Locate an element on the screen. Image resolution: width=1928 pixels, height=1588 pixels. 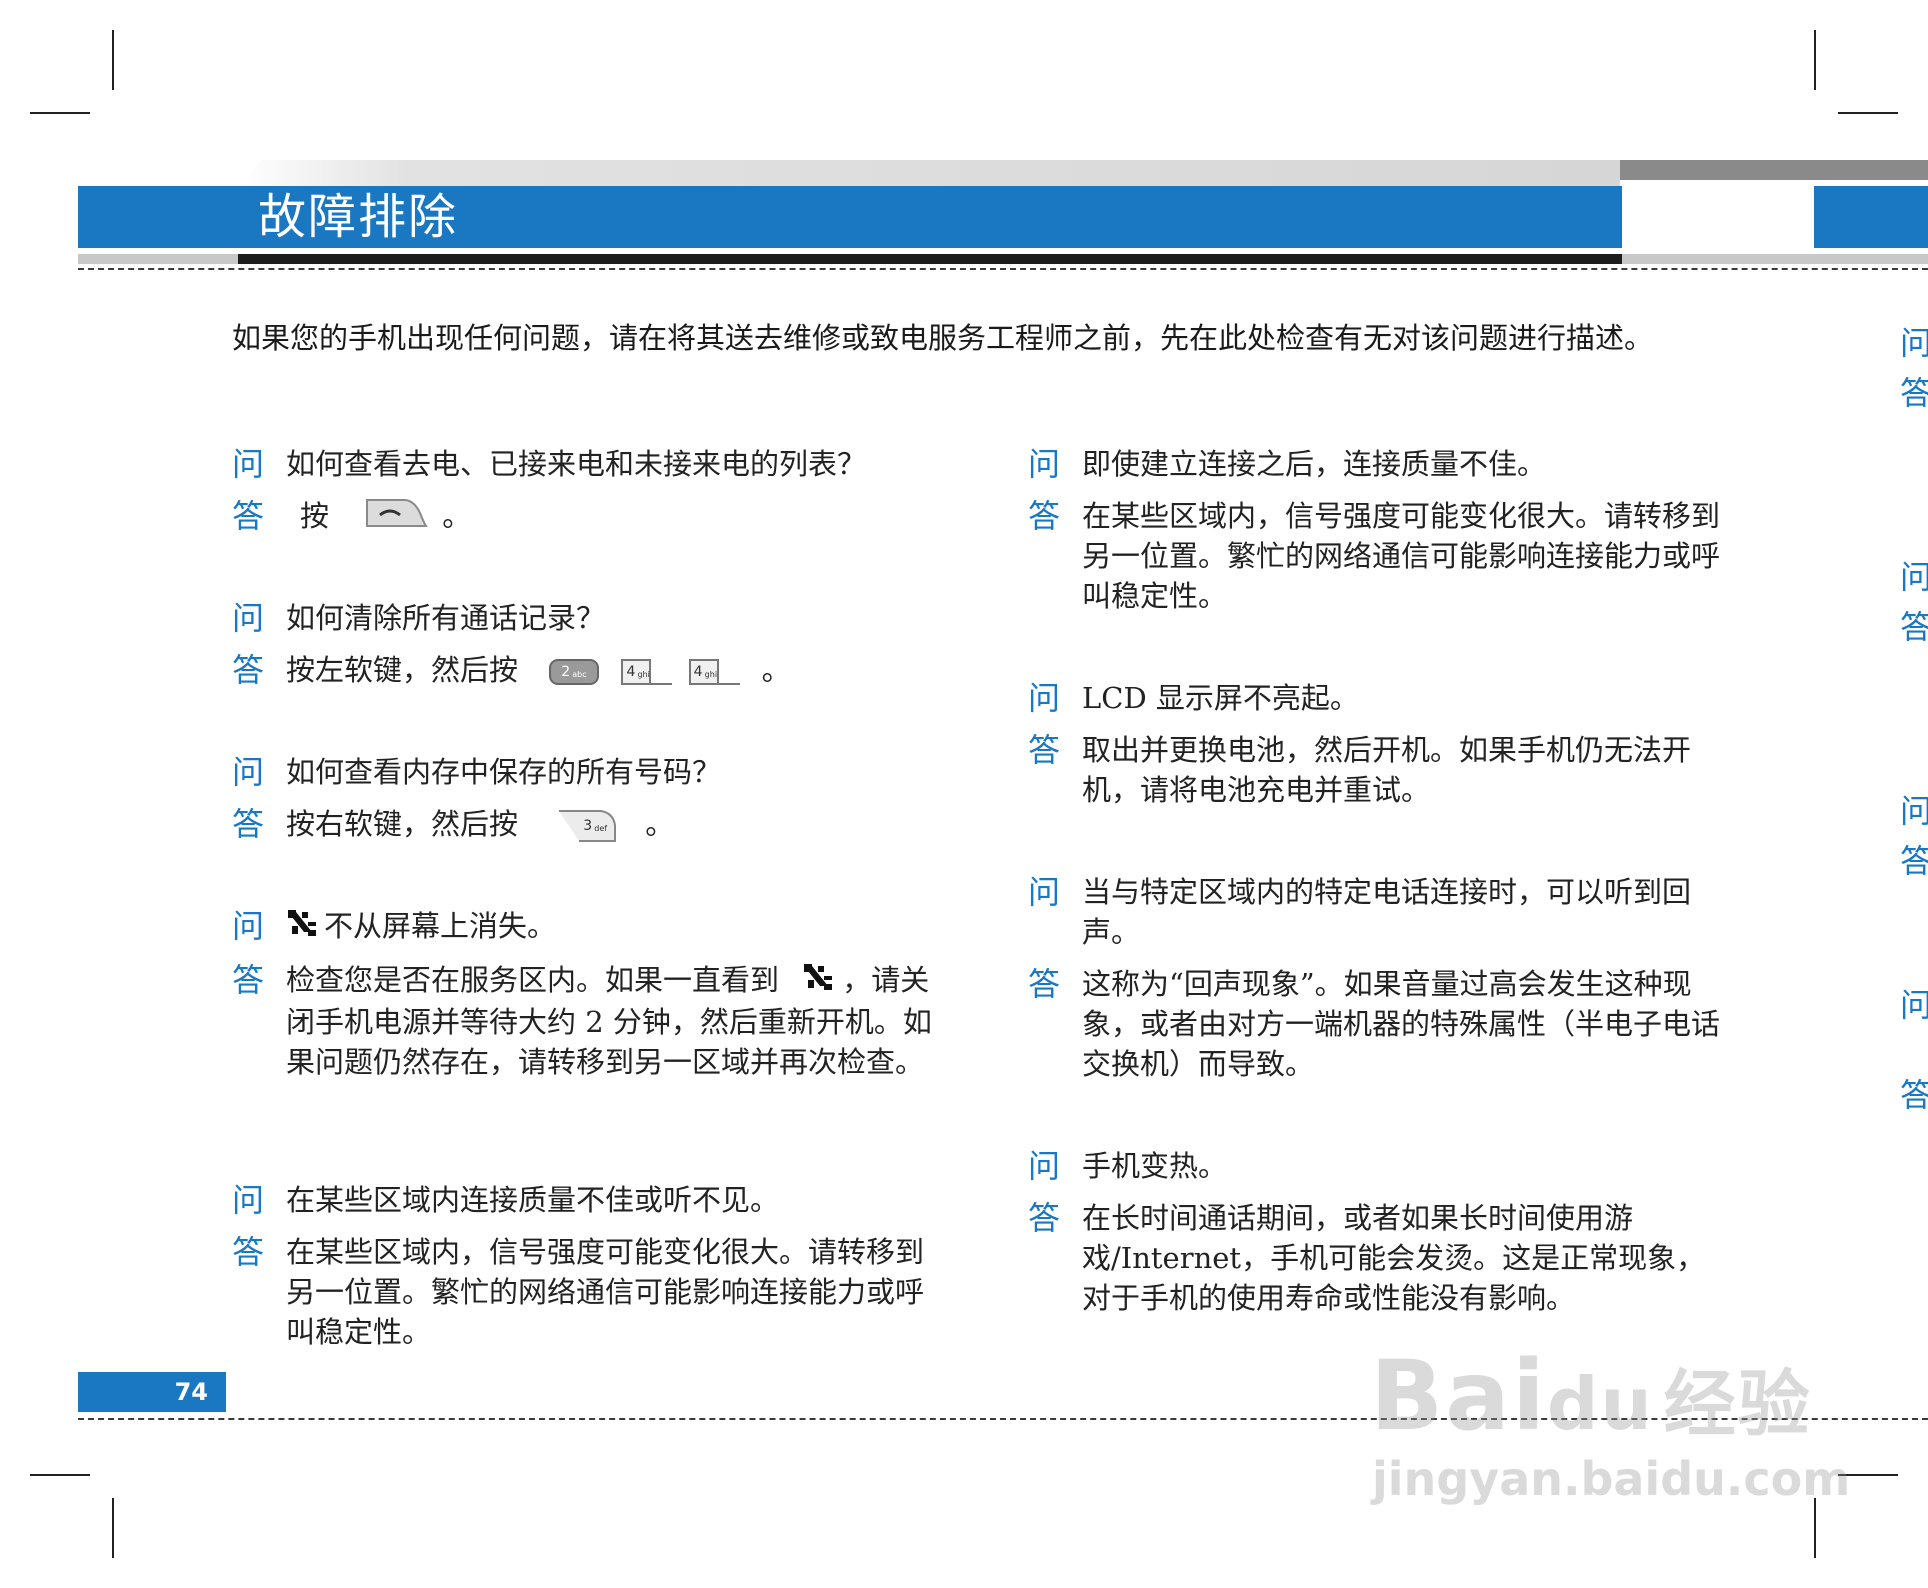
question-text: 即使建立连接之后，连接质量不佳。 is located at coordinates (1314, 464).